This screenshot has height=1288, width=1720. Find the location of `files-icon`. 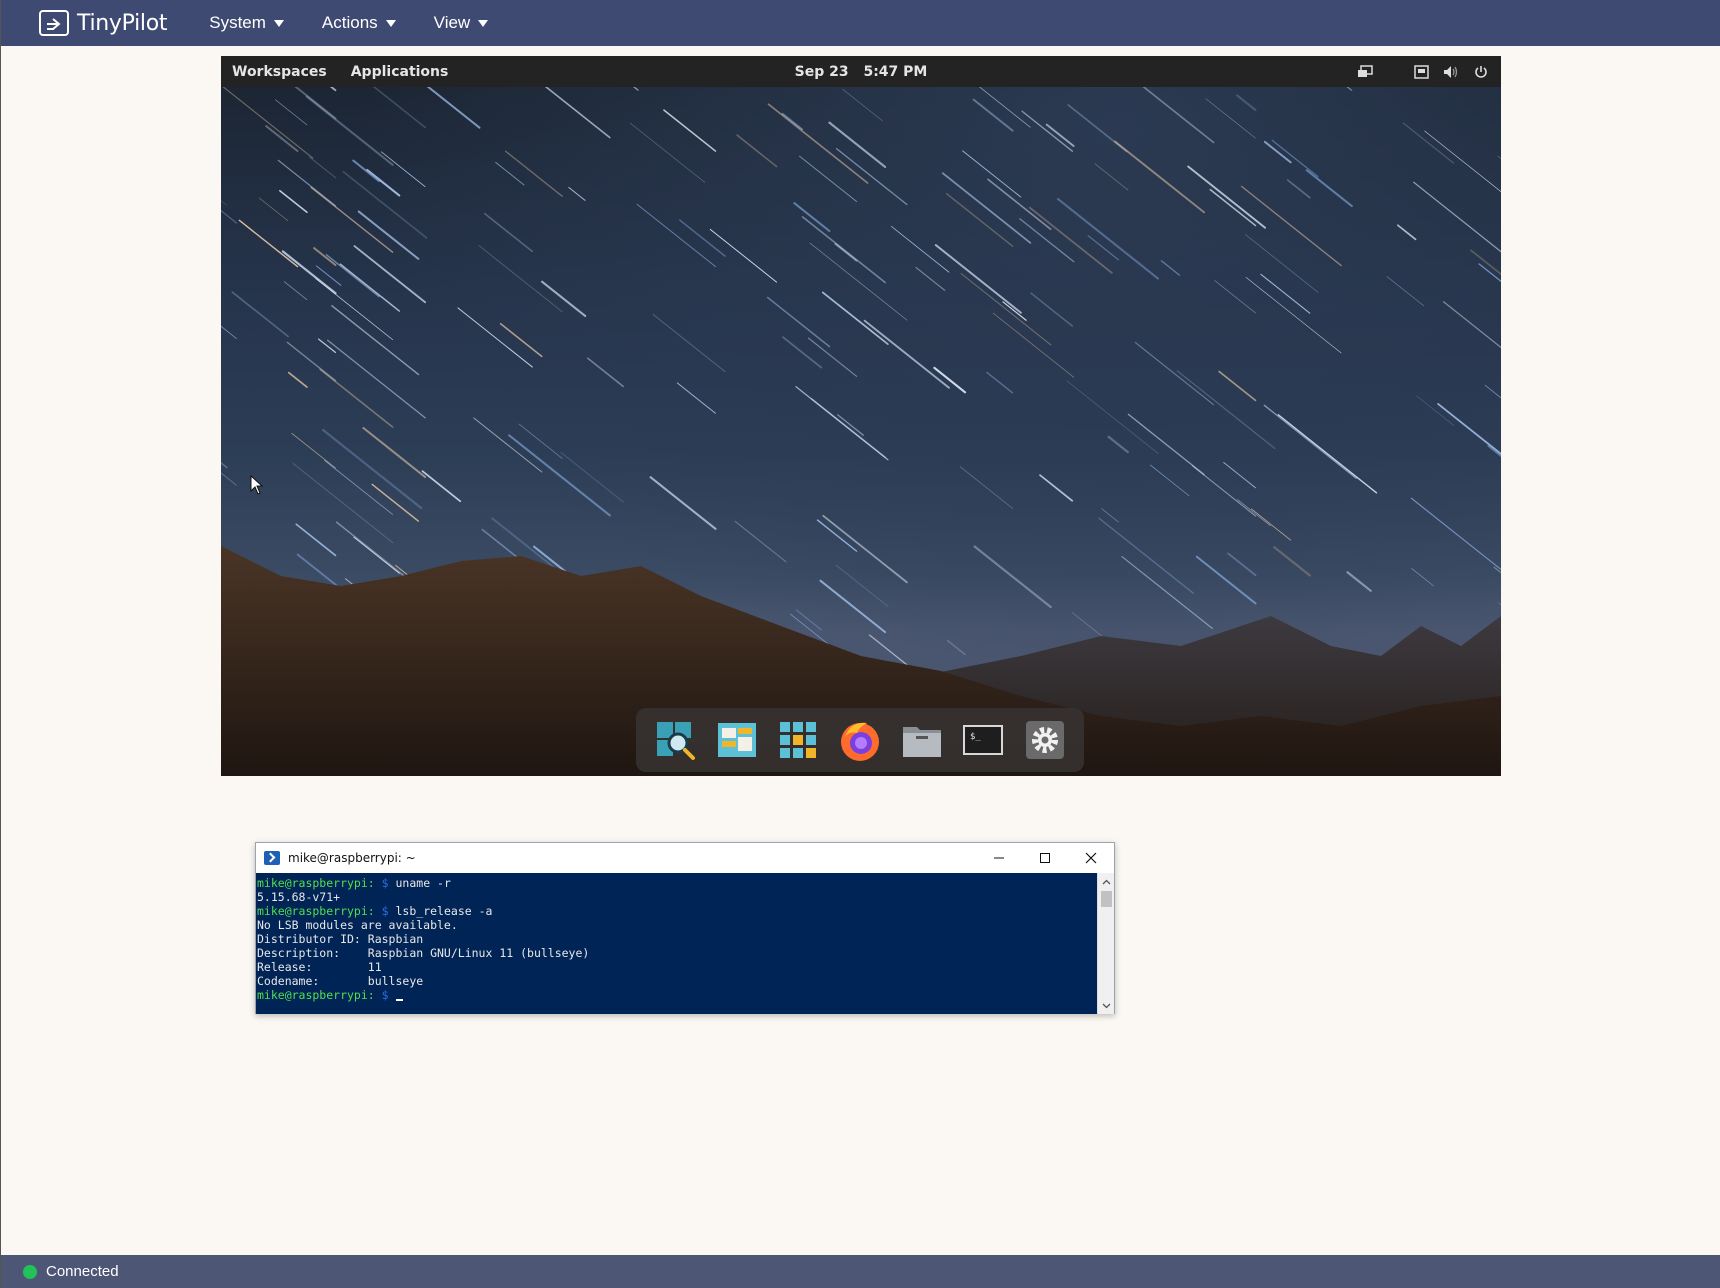

files-icon is located at coordinates (922, 740).